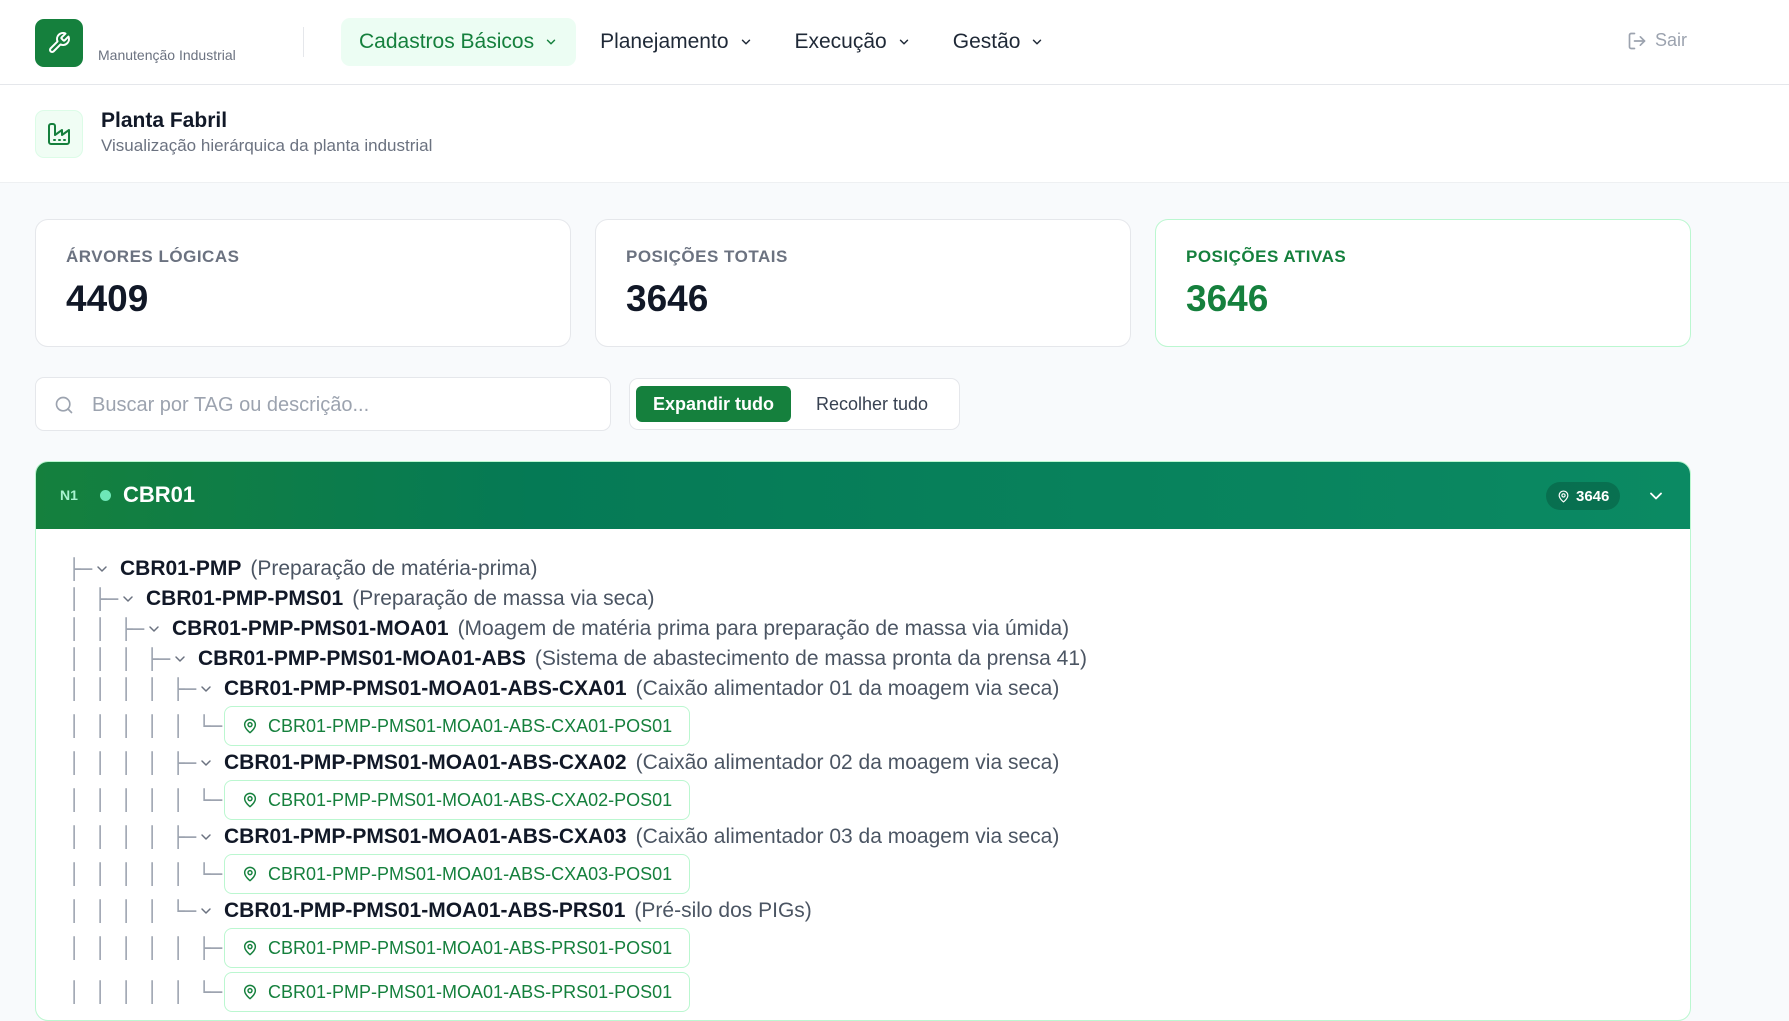 The image size is (1789, 1021). Describe the element at coordinates (425, 837) in the screenshot. I see `node-tag: CBR01-PMP-PMS01-MOA01-ABS-CXA03` at that location.